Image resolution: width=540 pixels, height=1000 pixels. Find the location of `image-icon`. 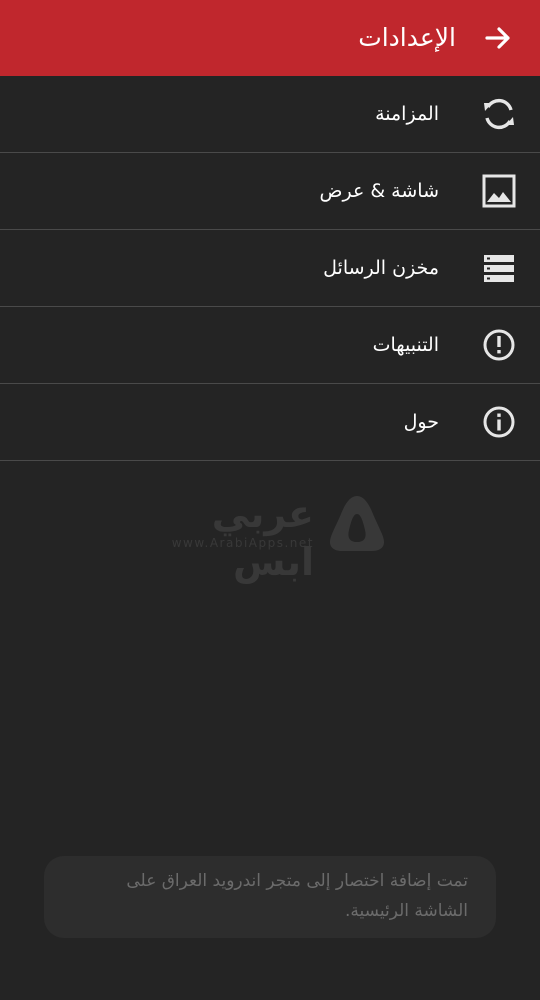

image-icon is located at coordinates (499, 191).